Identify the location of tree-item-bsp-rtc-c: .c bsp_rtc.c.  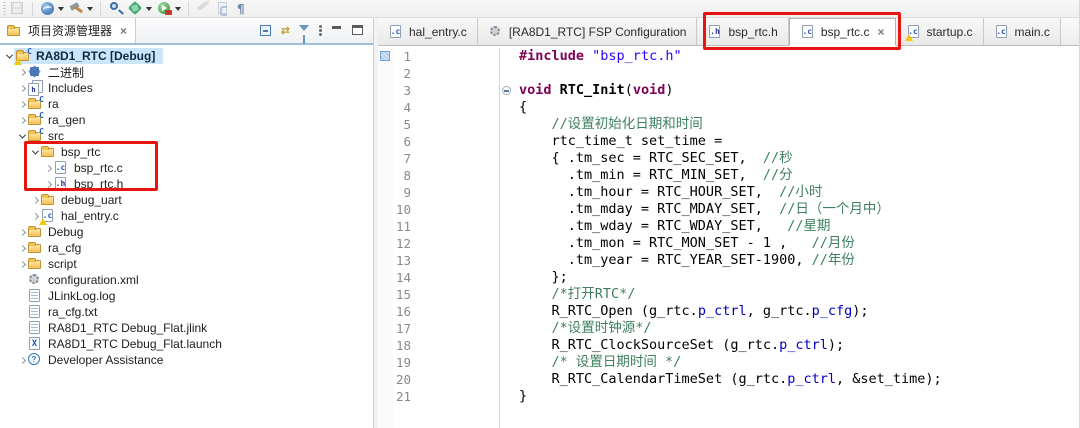
(186, 168).